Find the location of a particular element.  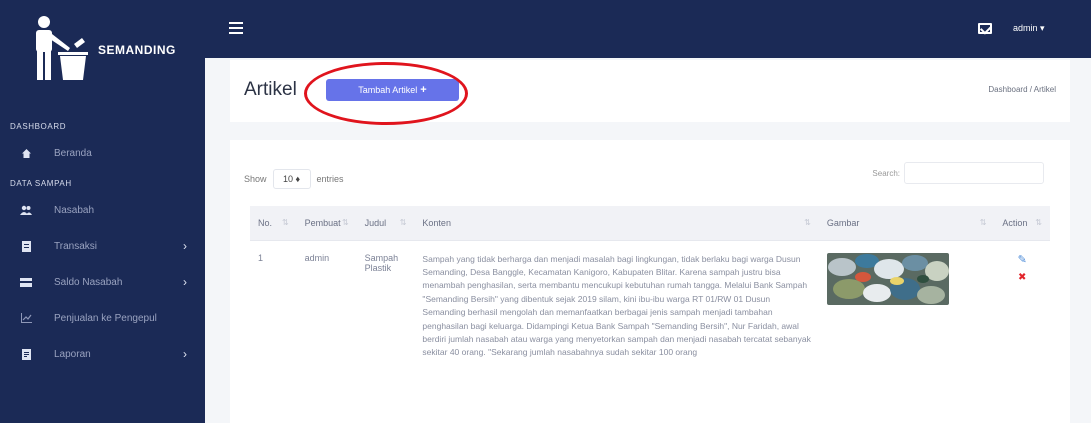

sidebar-item-beranda: Beranda is located at coordinates (102, 153).